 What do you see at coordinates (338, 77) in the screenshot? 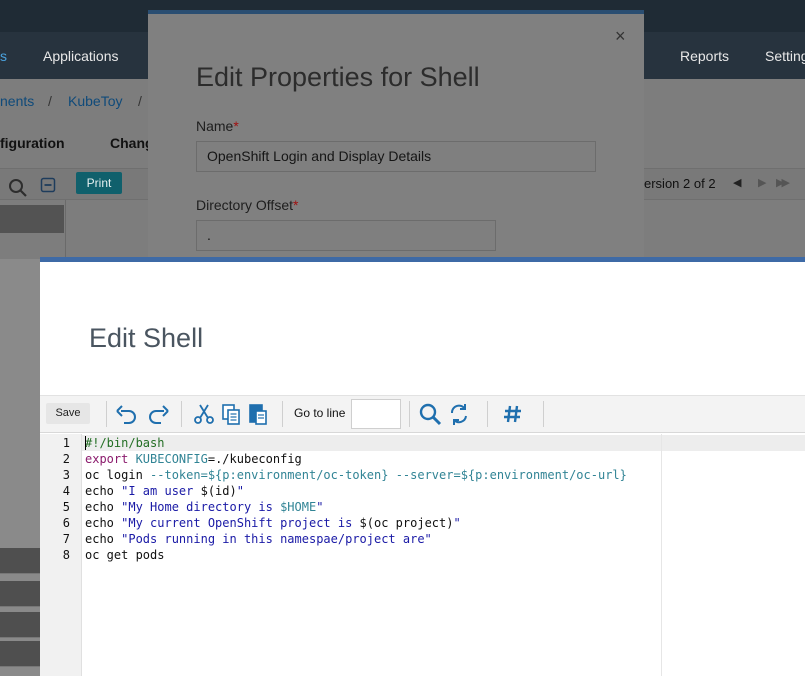
I see `properties-dialog-title: Edit Properties for Shell` at bounding box center [338, 77].